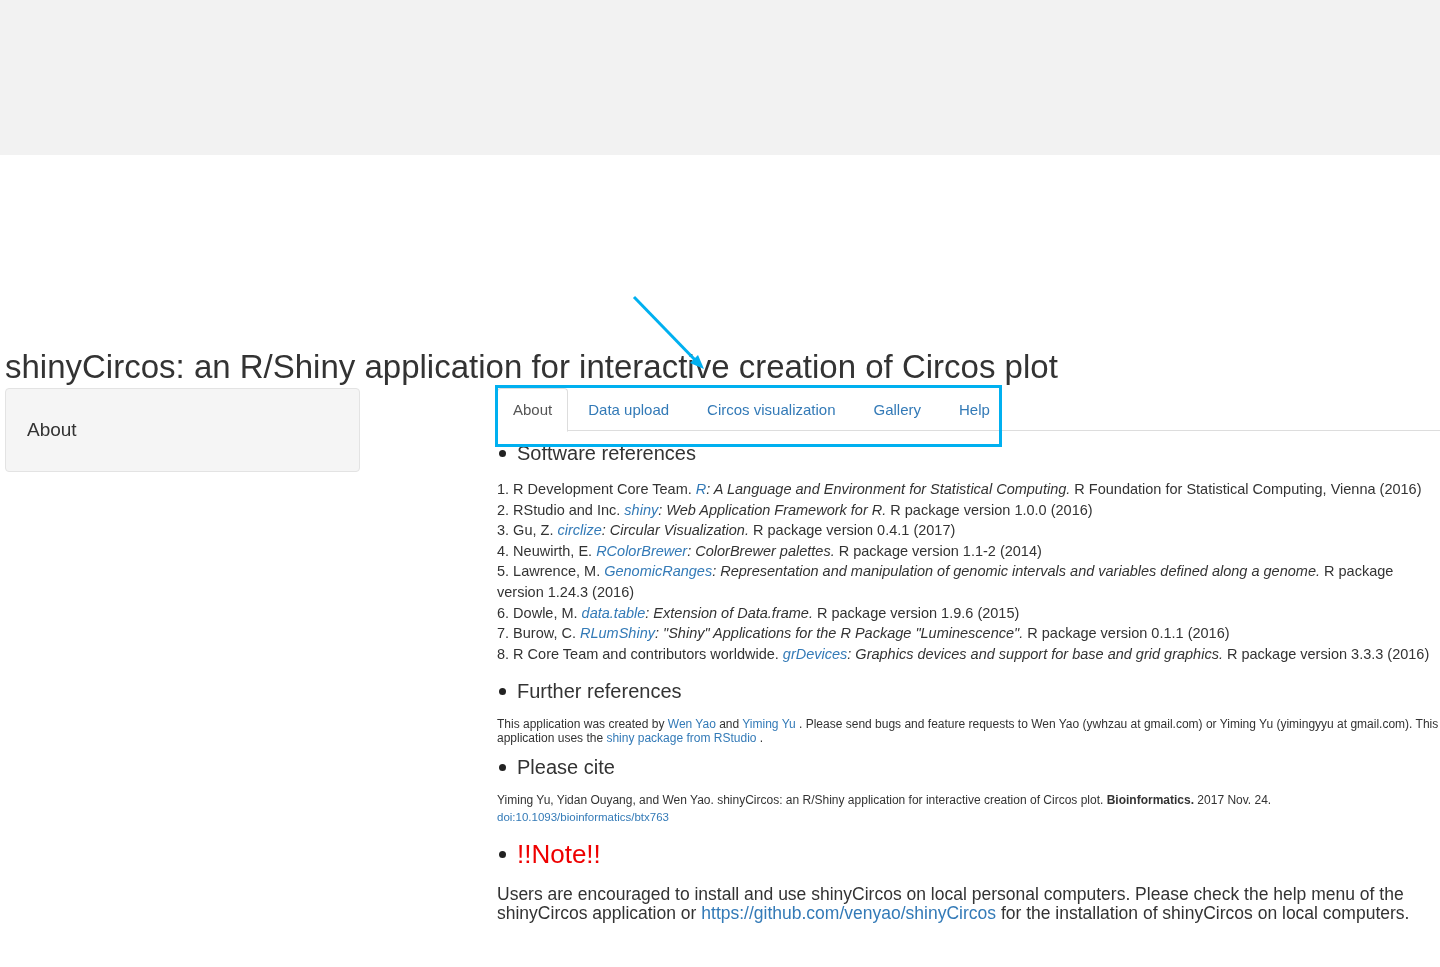 This screenshot has height=967, width=1440. What do you see at coordinates (960, 489) in the screenshot?
I see `reference-entry: 1. R Development Core Team. R: A Language and Environment for Statistical Computing. R Foundation for Statistical Computing, Vienna (2016)` at bounding box center [960, 489].